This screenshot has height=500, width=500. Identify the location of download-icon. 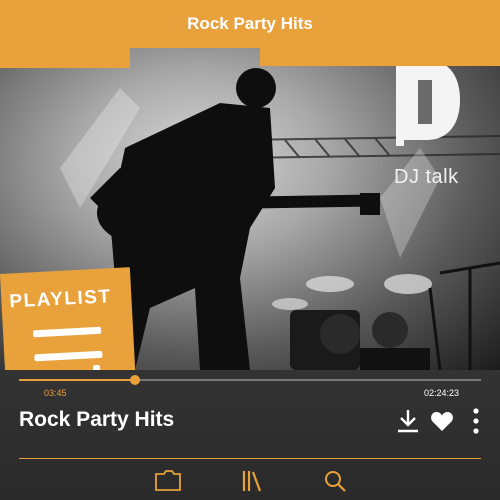
(408, 421).